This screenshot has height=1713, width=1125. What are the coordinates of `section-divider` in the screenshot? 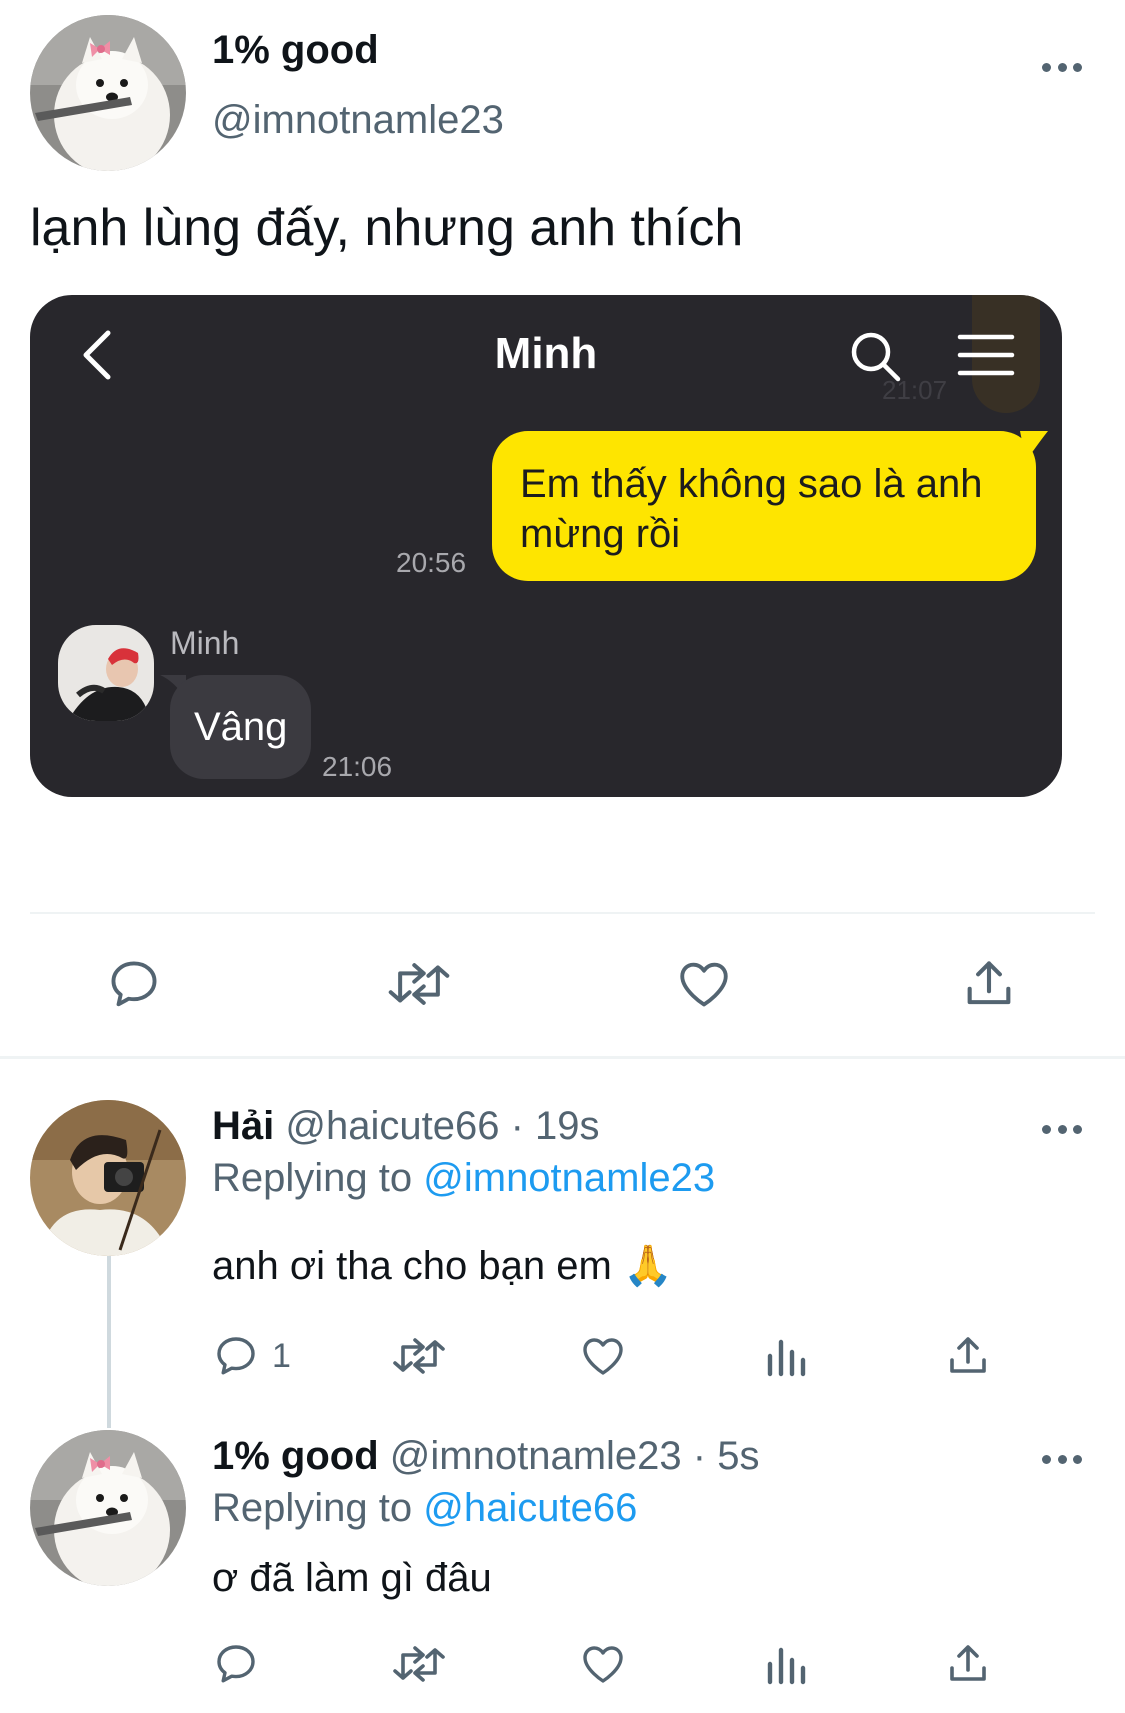 It's located at (562, 1057).